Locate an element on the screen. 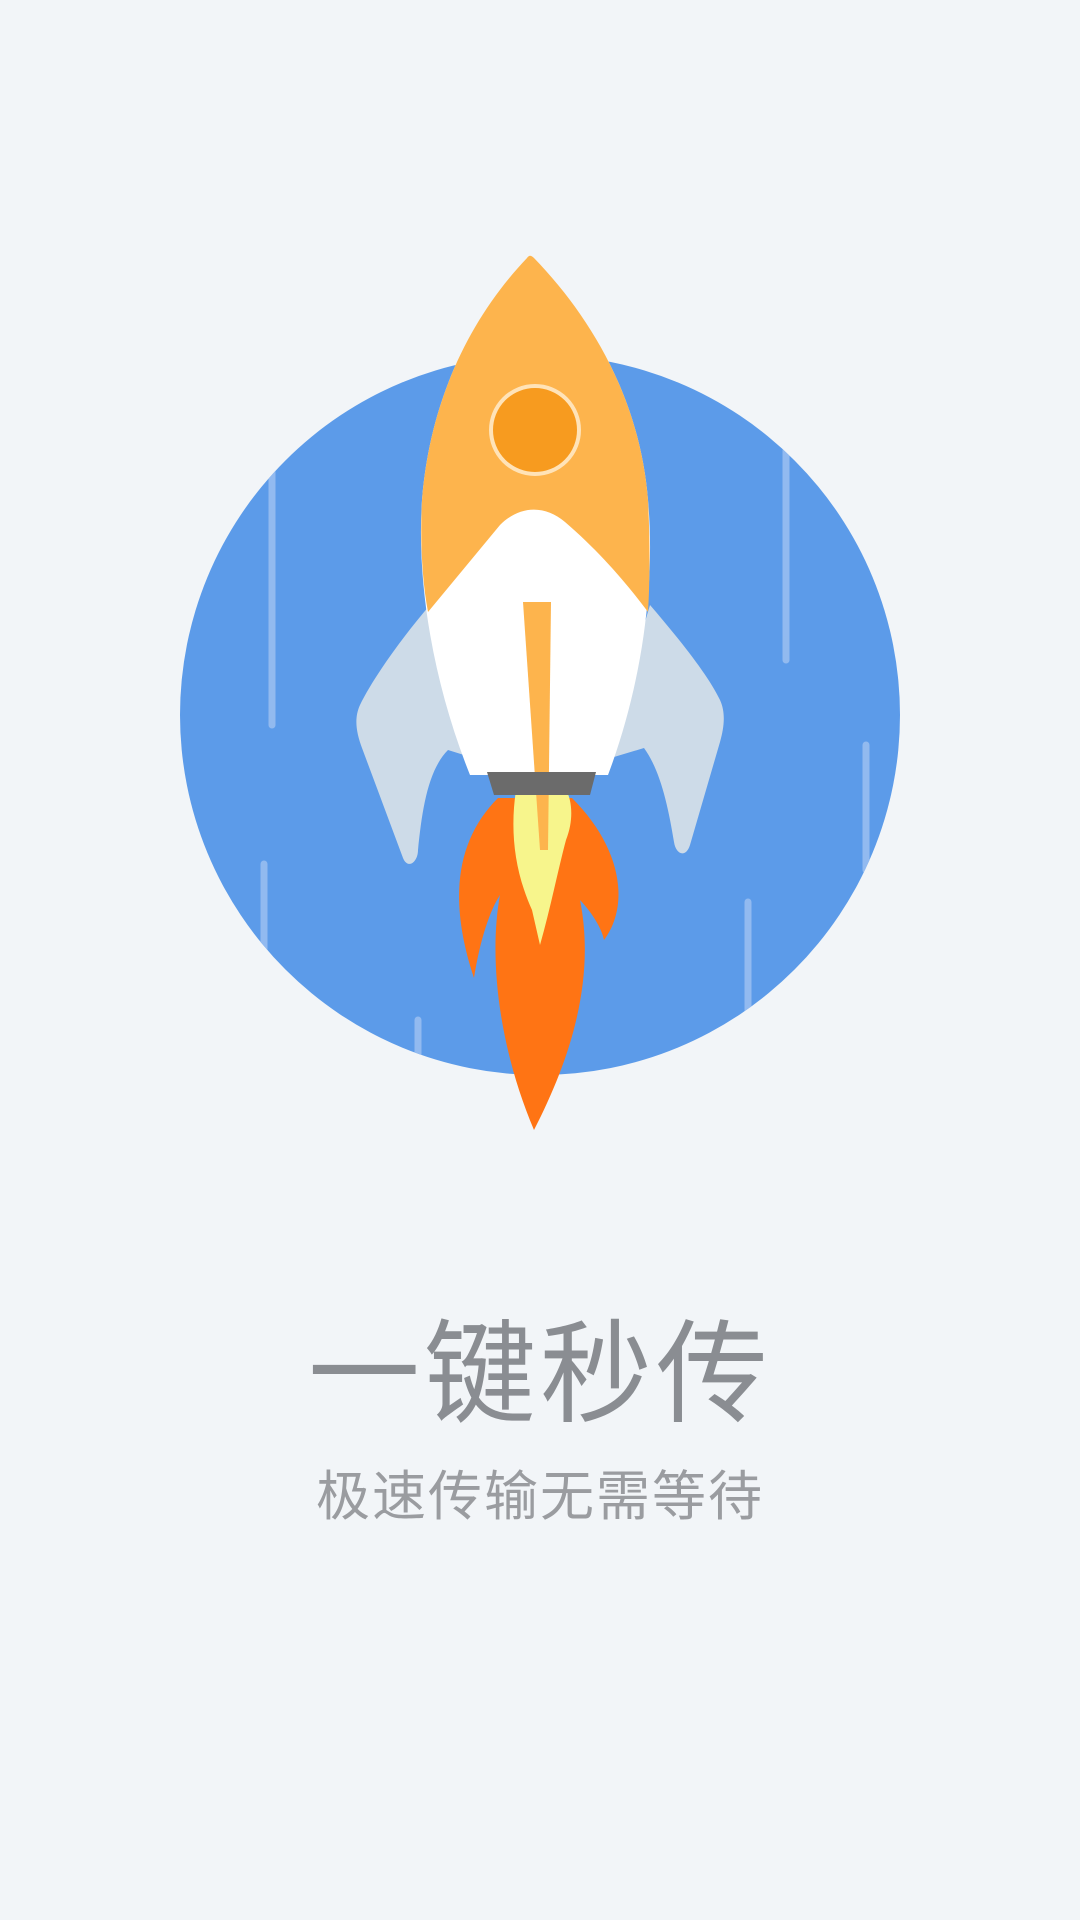 Image resolution: width=1080 pixels, height=1920 pixels. page-title: 一键秒传 is located at coordinates (540, 1375).